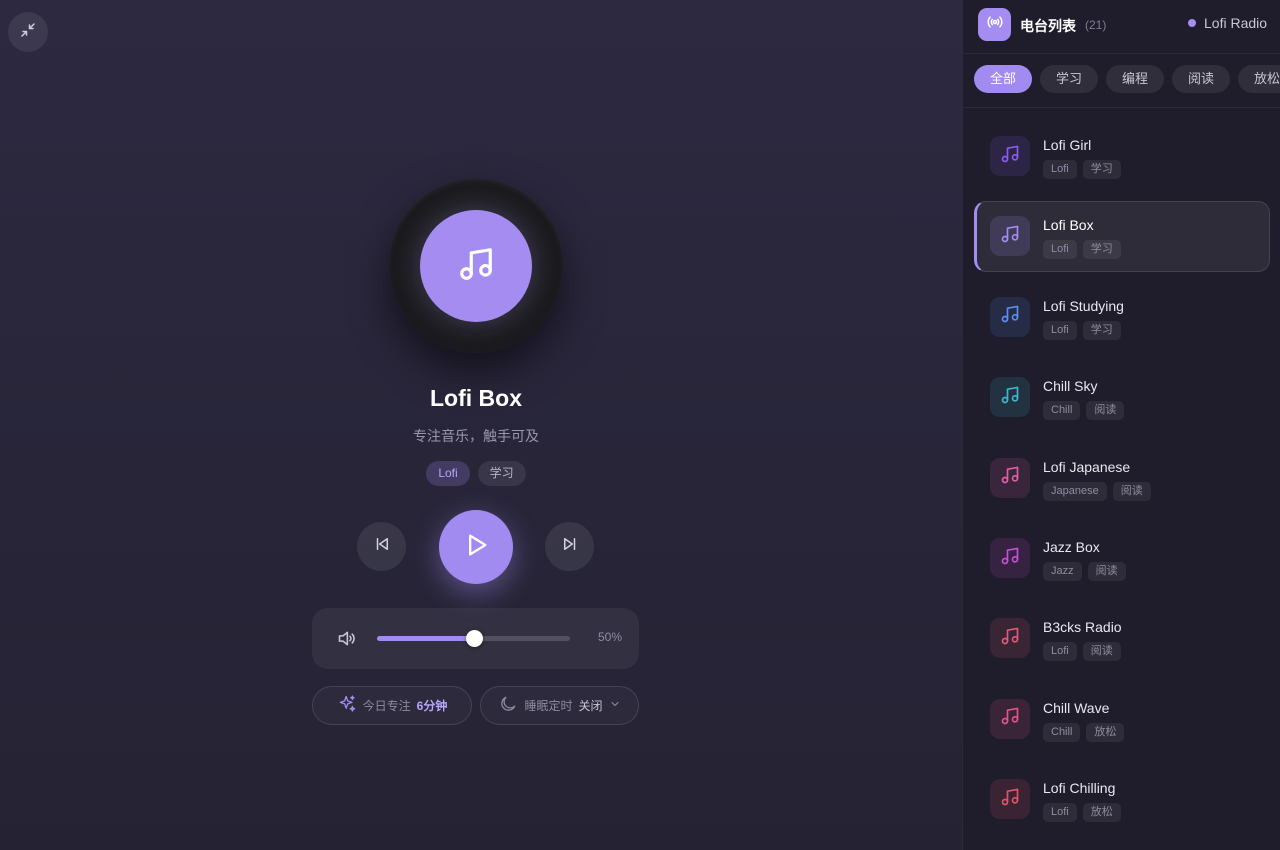 This screenshot has height=850, width=1280. I want to click on station-tag: Jazz, so click(1062, 571).